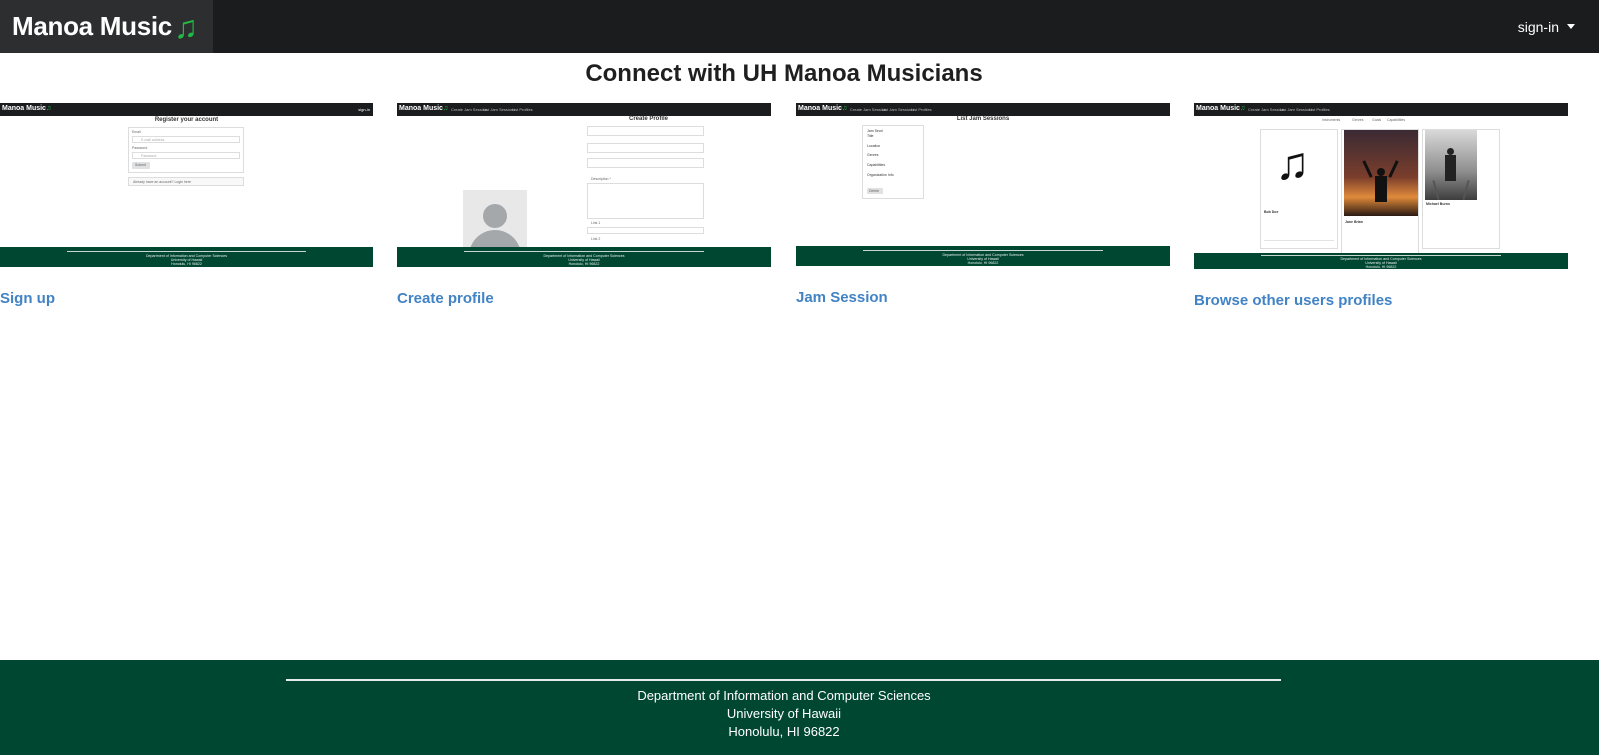 The height and width of the screenshot is (755, 1599). Describe the element at coordinates (445, 298) in the screenshot. I see `create-profile-link: Create profile` at that location.